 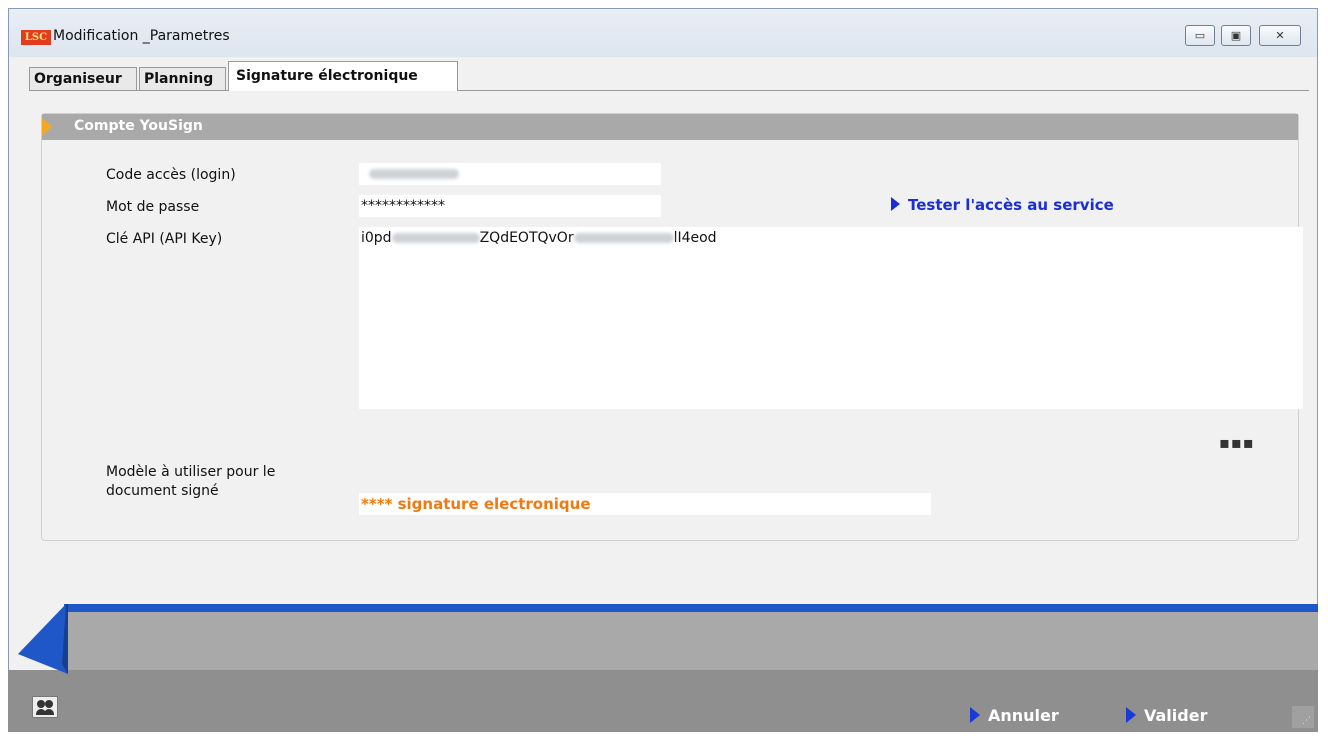 I want to click on resize-grip-icon: ⋰, so click(x=1303, y=717).